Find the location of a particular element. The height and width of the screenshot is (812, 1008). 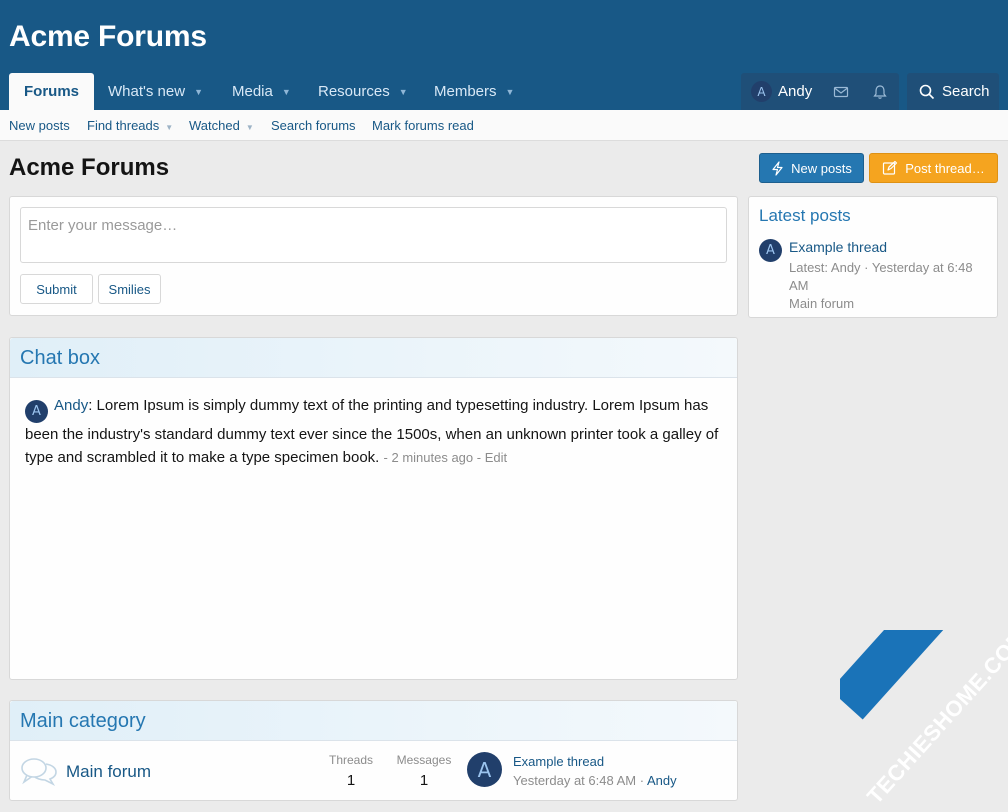

nav-tab-forums: Forums is located at coordinates (51, 91).